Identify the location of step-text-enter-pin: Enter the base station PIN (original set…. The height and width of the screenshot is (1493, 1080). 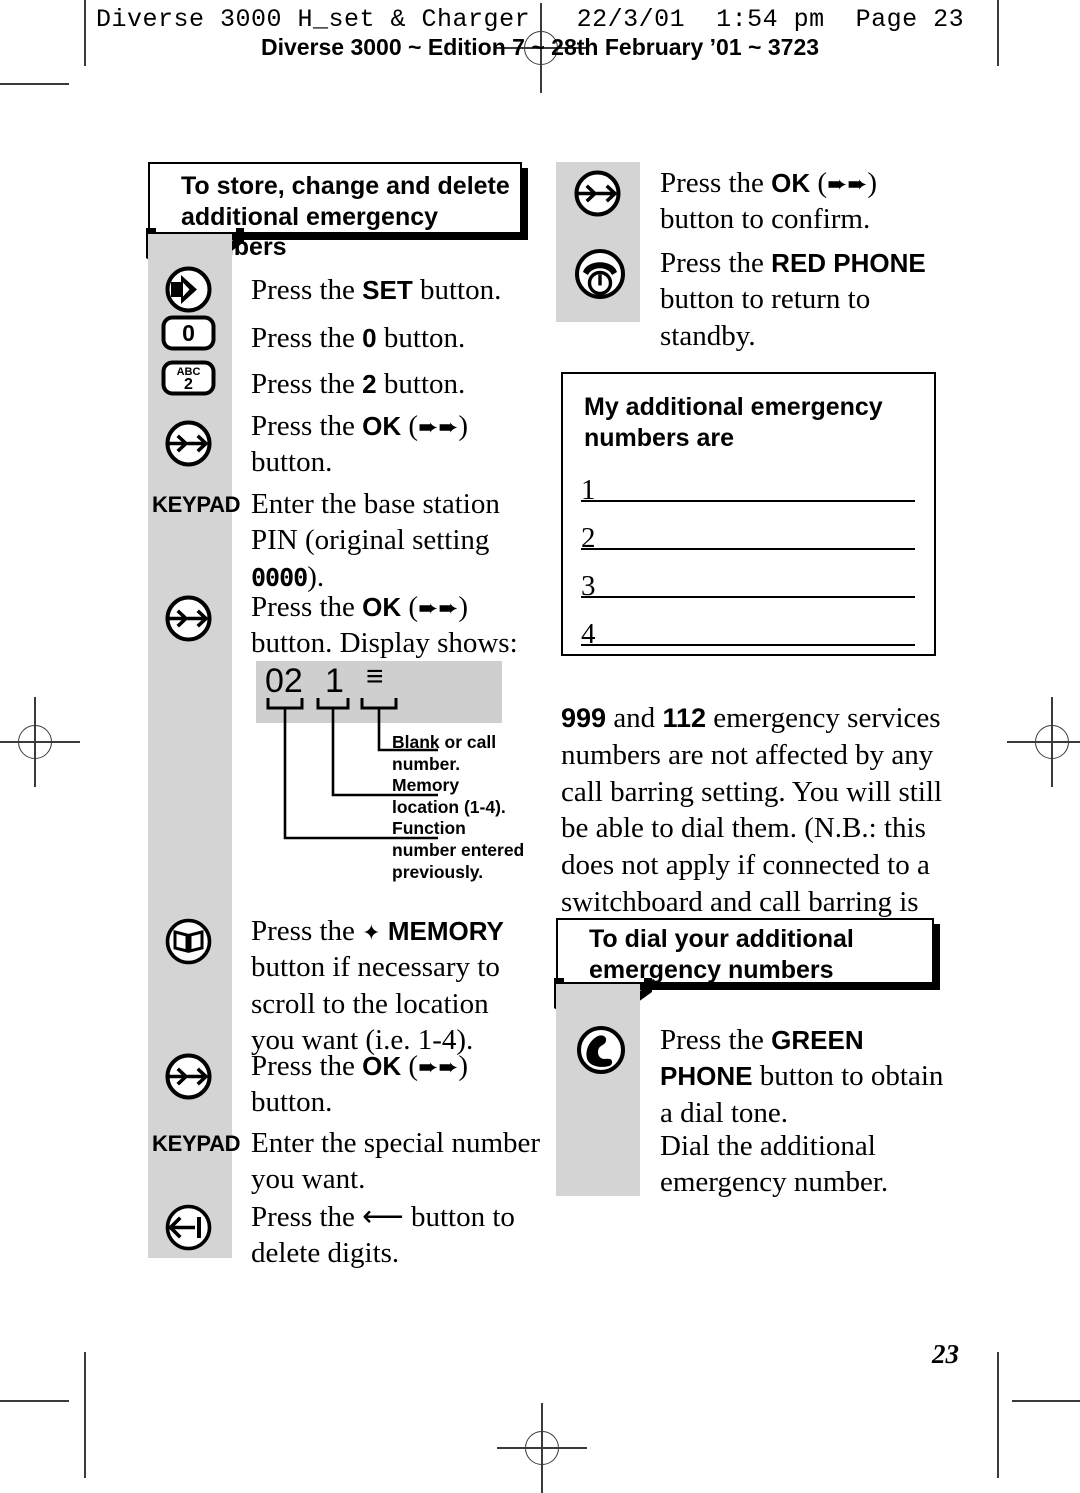
(375, 540).